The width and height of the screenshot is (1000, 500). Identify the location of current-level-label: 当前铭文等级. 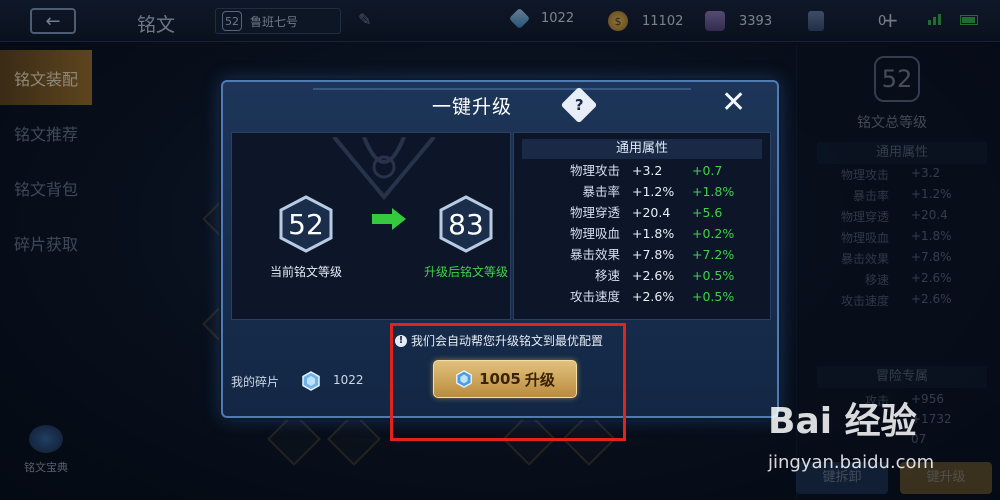
(305, 272).